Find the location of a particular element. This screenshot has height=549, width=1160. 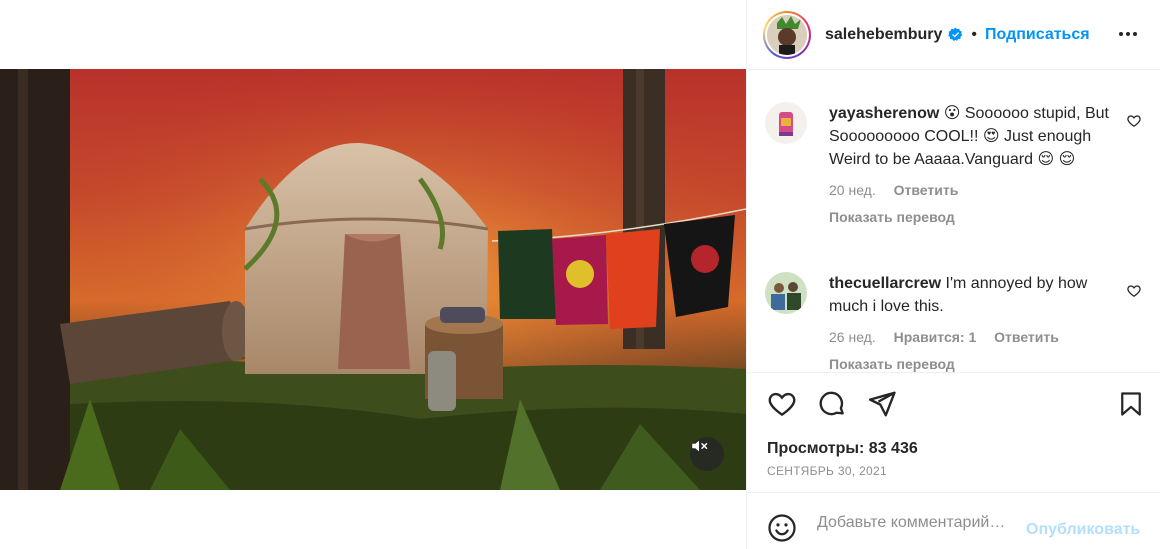

comment-username: yayasherenow is located at coordinates (884, 113).